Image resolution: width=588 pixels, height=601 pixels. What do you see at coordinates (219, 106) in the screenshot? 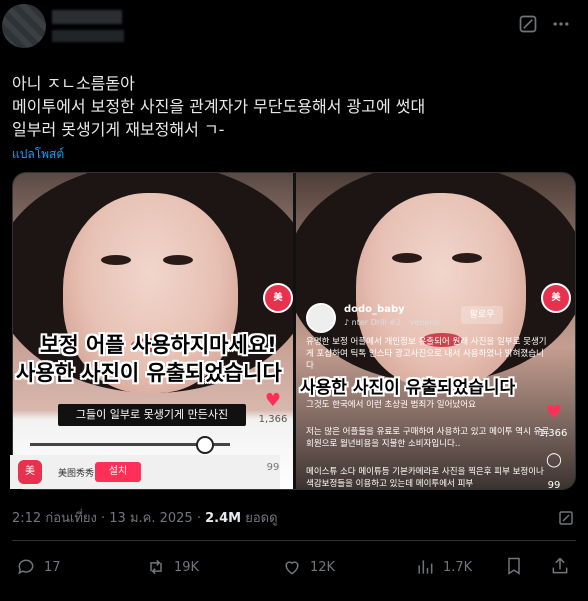
I see `tweet-line-2: 메이투에서 보정한 사진을 관계자가 무단도용해서 광고에 썻대` at bounding box center [219, 106].